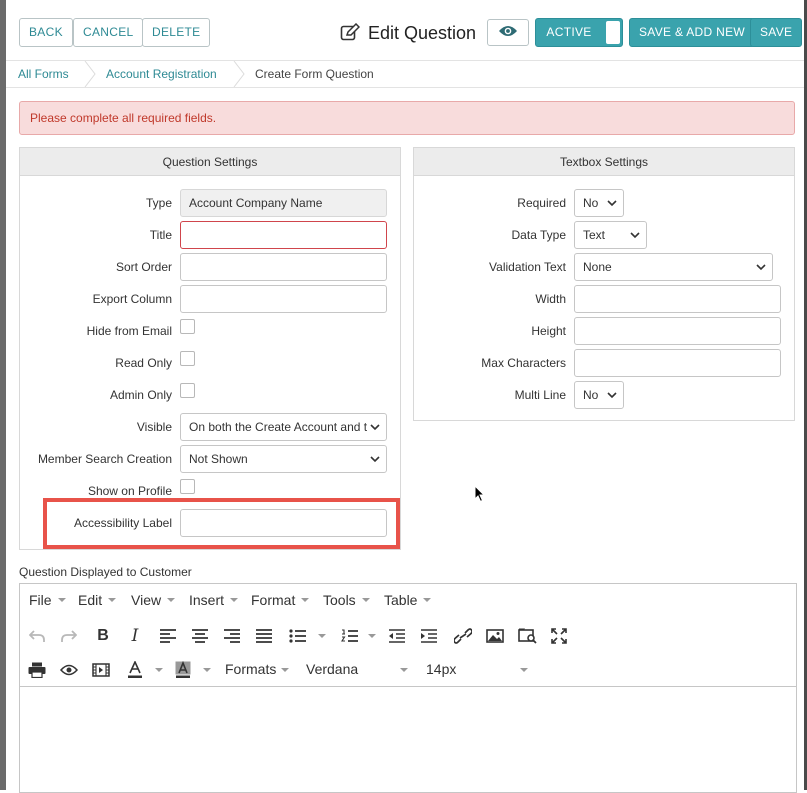  What do you see at coordinates (350, 636) in the screenshot?
I see `numbered-list-icon` at bounding box center [350, 636].